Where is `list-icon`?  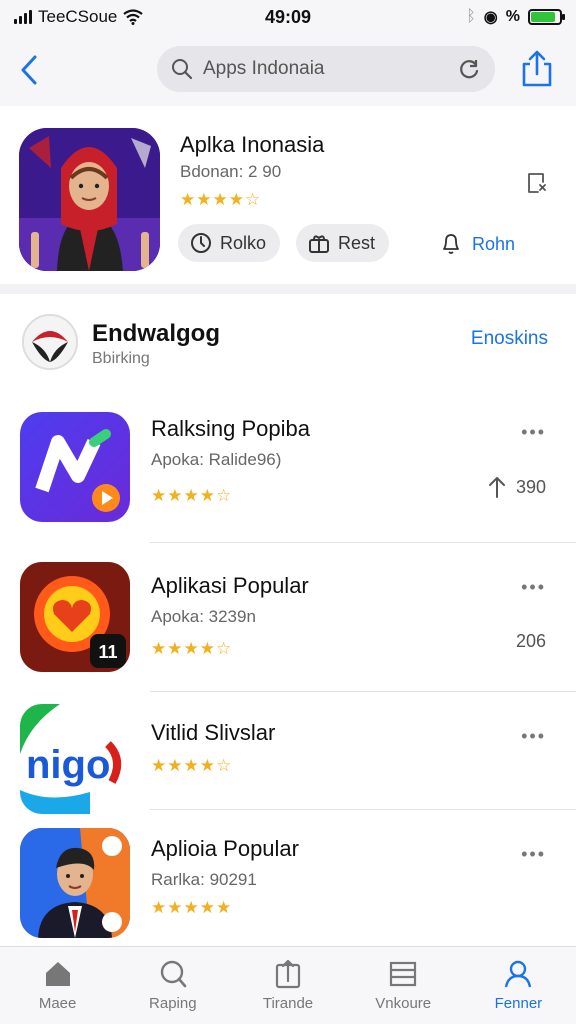 list-icon is located at coordinates (403, 974).